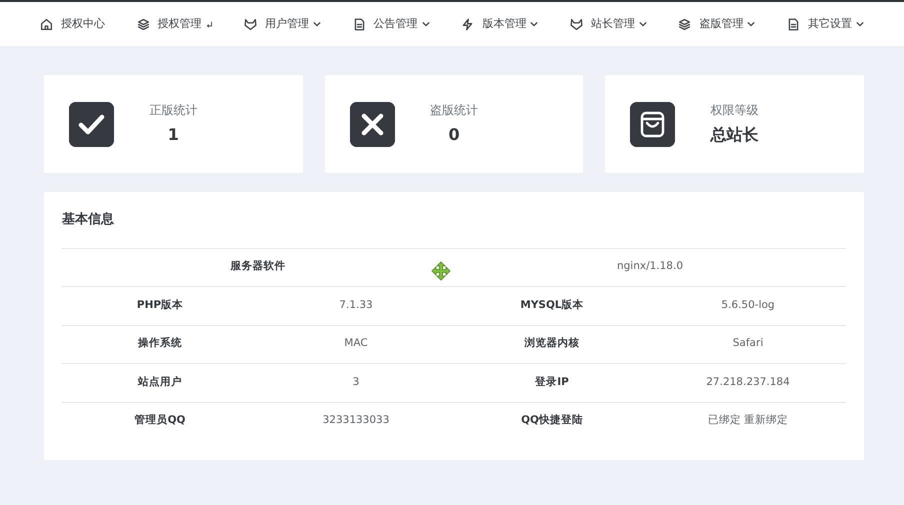 The height and width of the screenshot is (505, 904). Describe the element at coordinates (734, 135) in the screenshot. I see `stat-value: 总站长` at that location.